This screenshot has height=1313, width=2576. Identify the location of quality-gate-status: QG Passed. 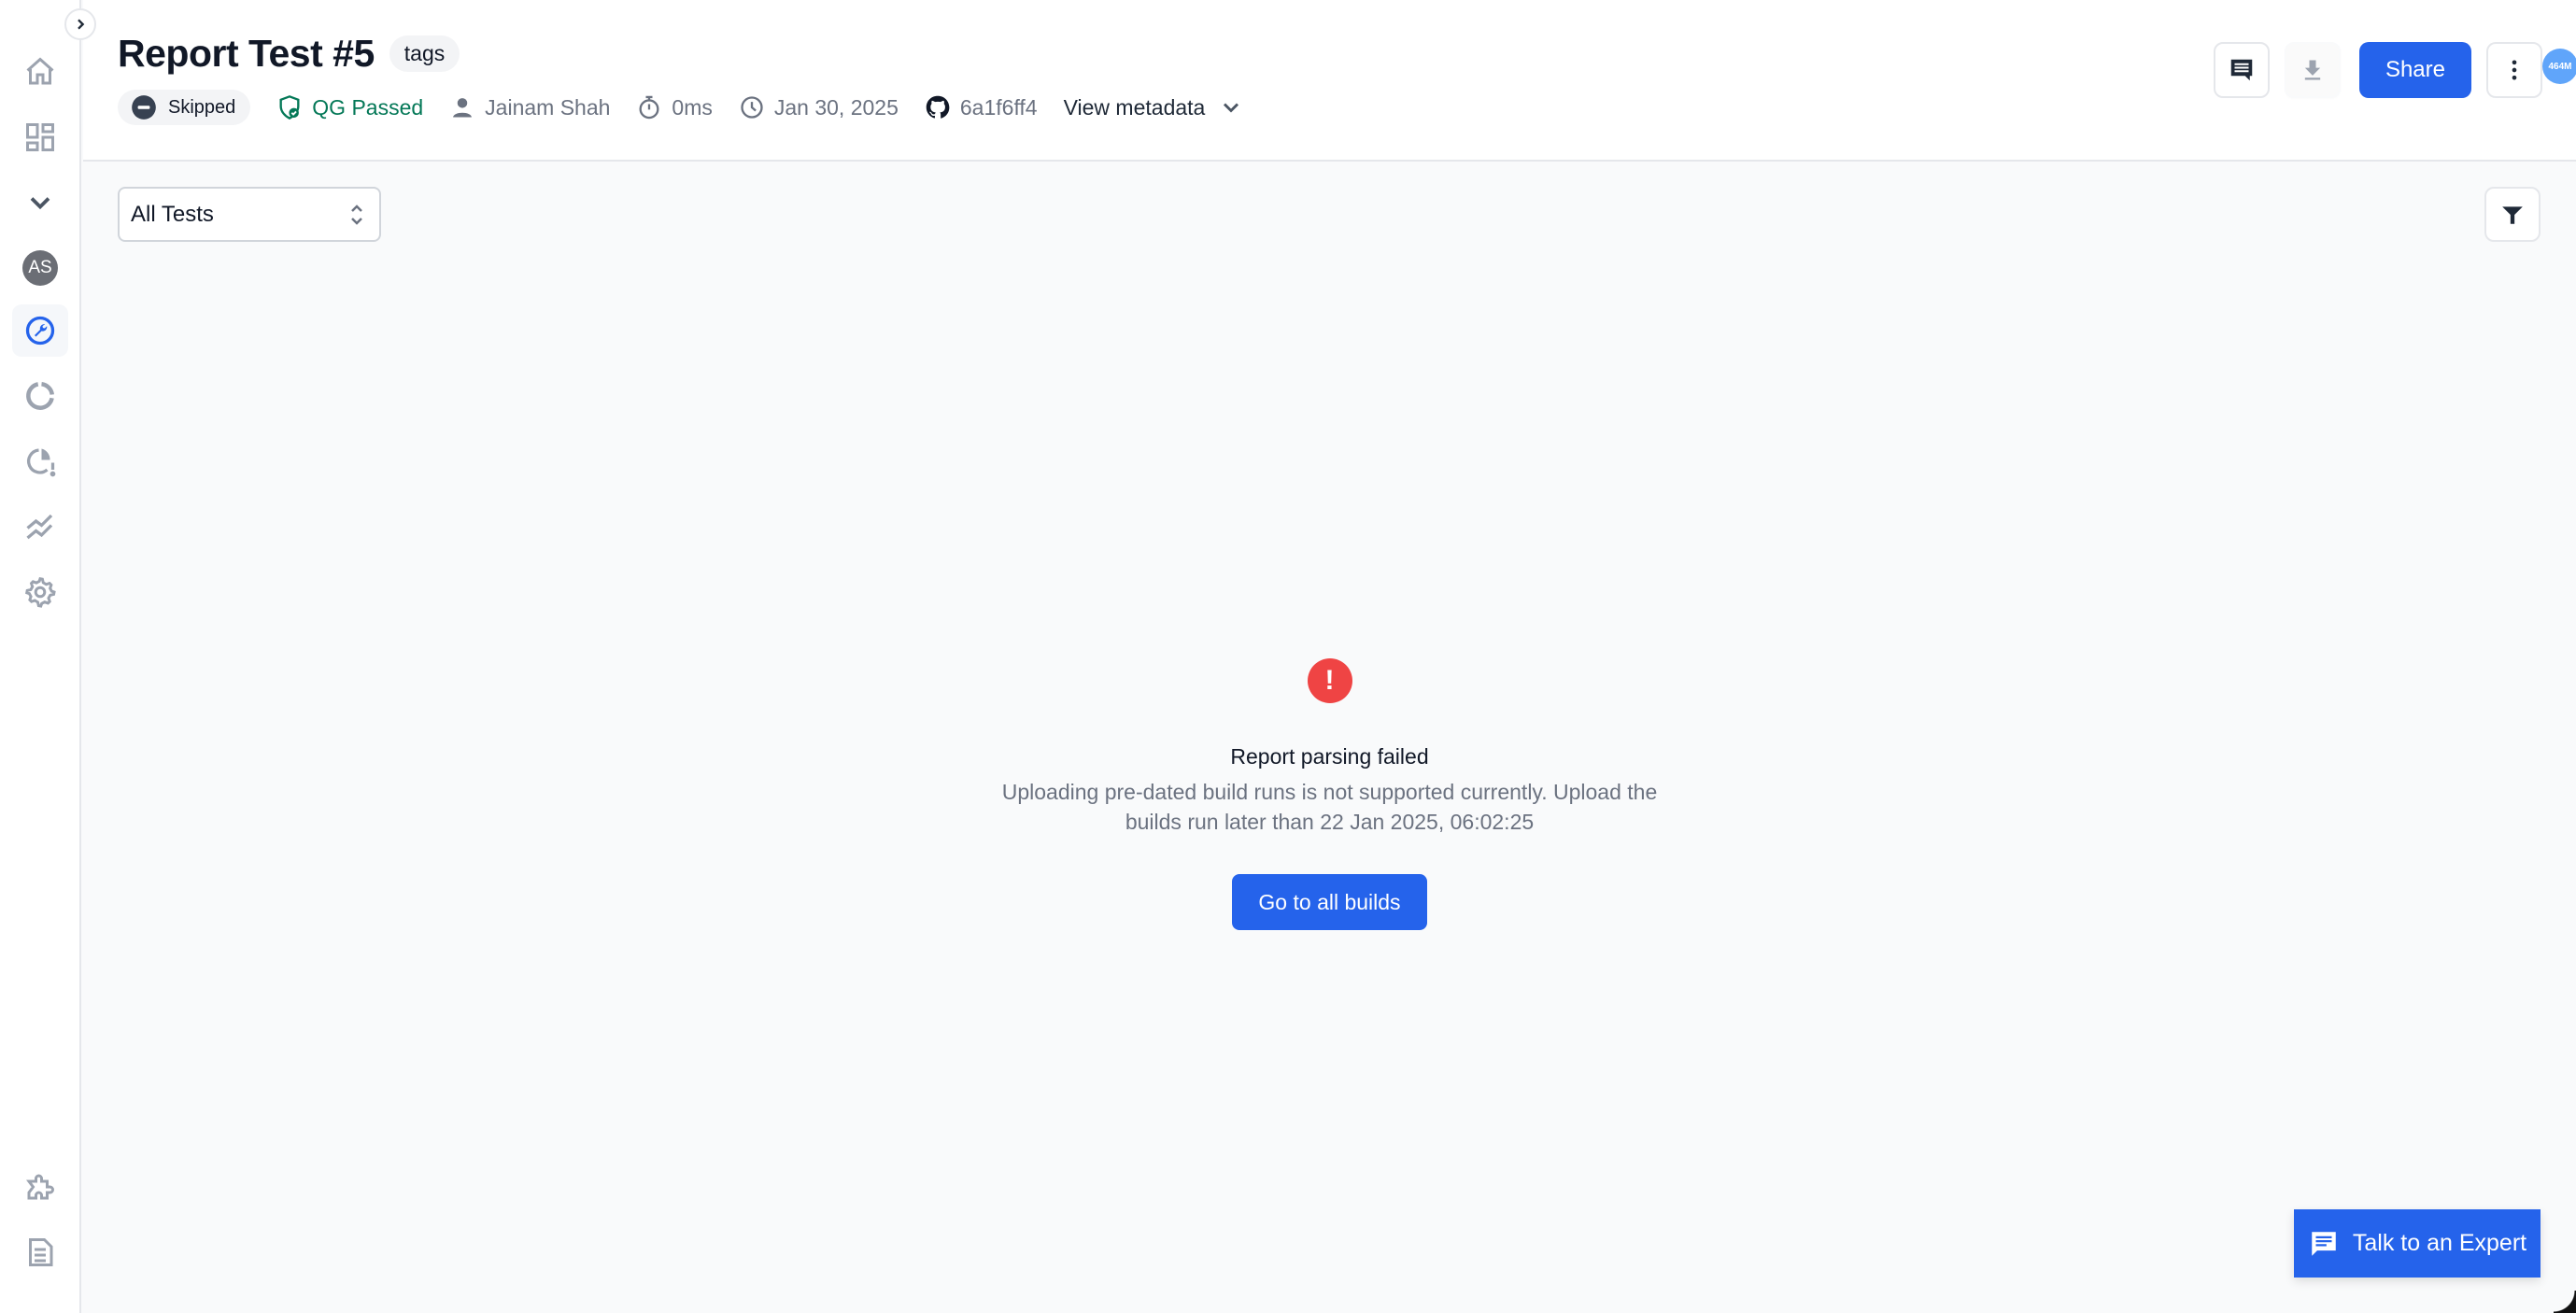
(349, 107).